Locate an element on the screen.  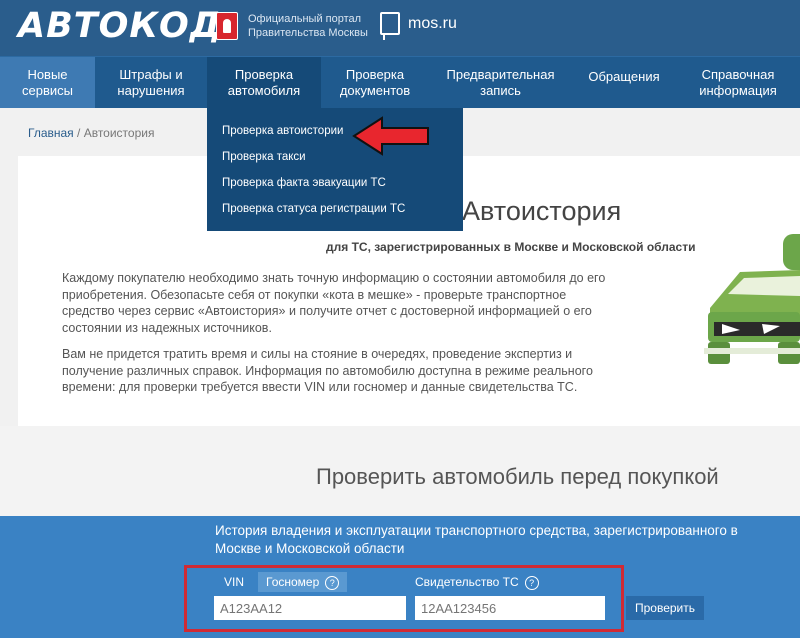
breadcrumb-current: Автоистория is located at coordinates (119, 133).